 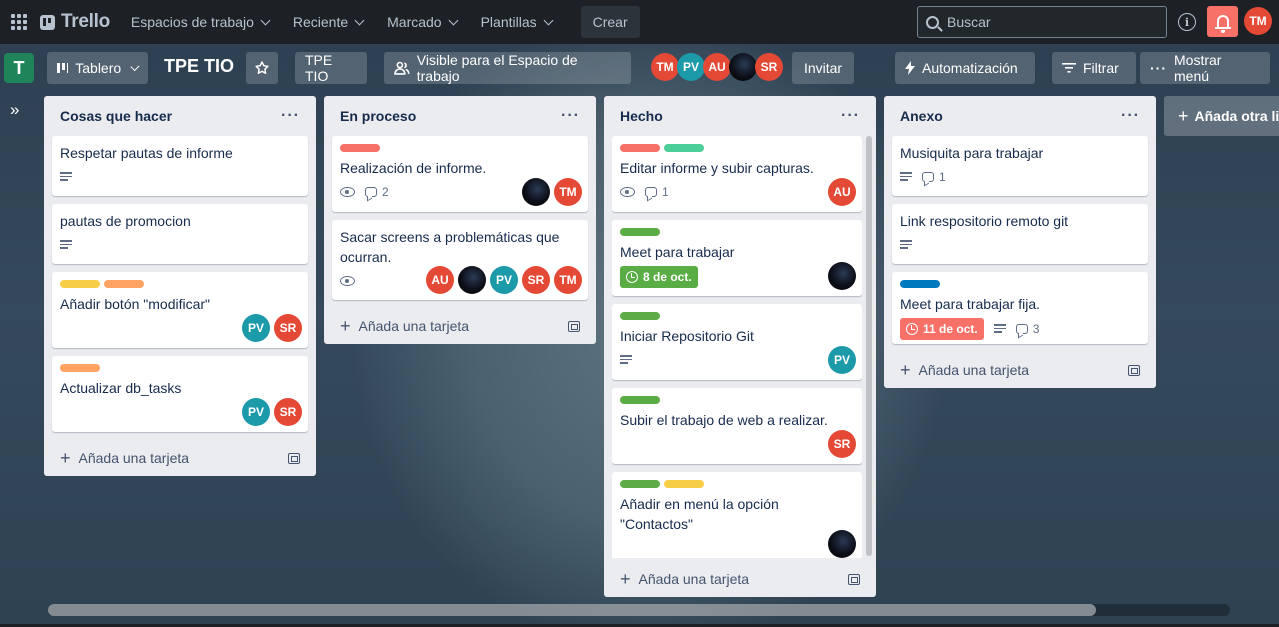 What do you see at coordinates (659, 277) in the screenshot?
I see `due-date-badge: 8 de oct.` at bounding box center [659, 277].